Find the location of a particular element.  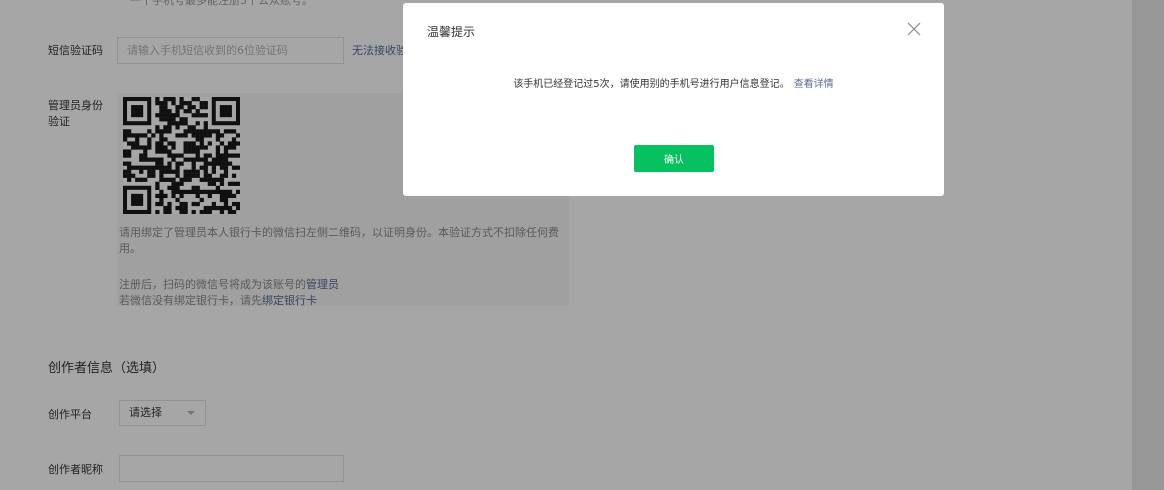

view-details-link: 查看详情 is located at coordinates (814, 84).